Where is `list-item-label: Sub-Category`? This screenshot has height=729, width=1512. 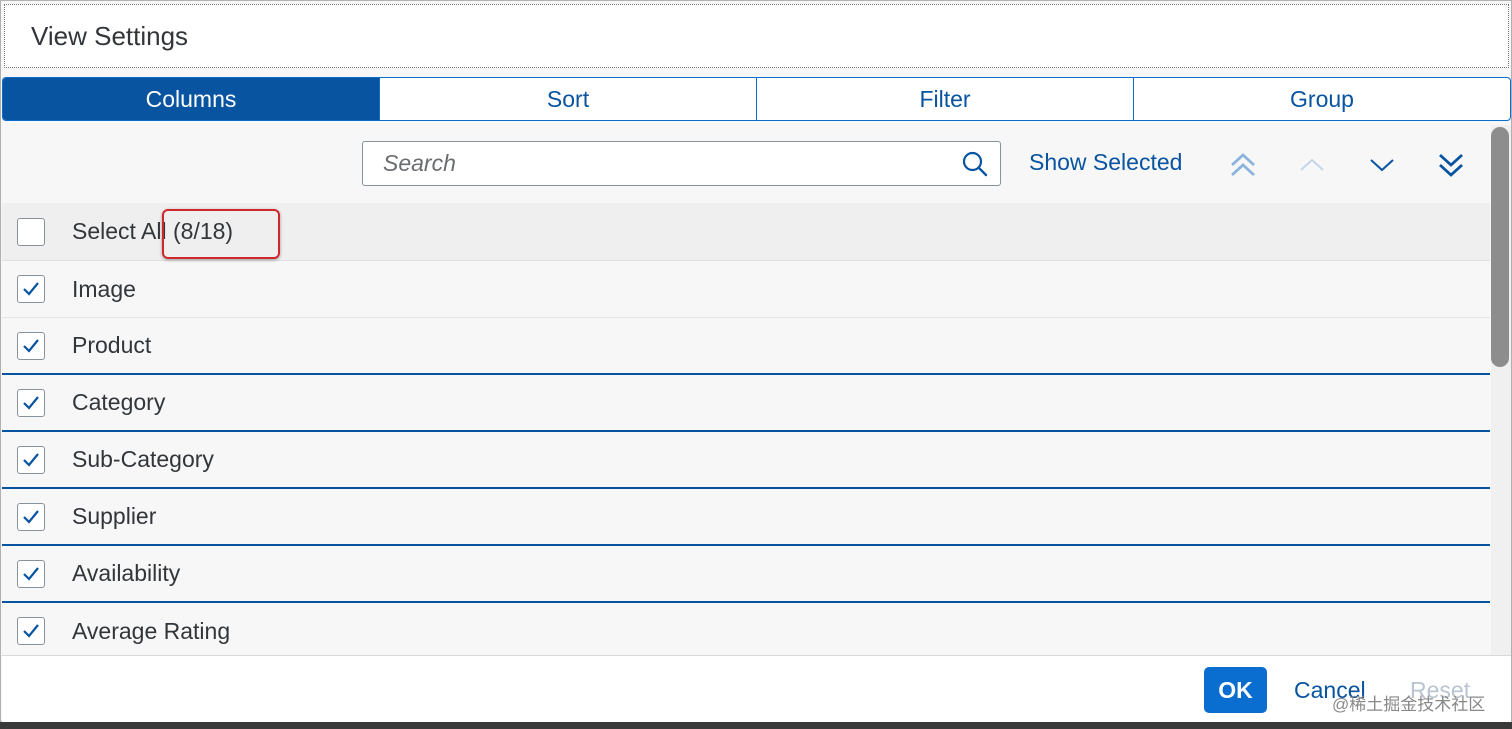 list-item-label: Sub-Category is located at coordinates (143, 459).